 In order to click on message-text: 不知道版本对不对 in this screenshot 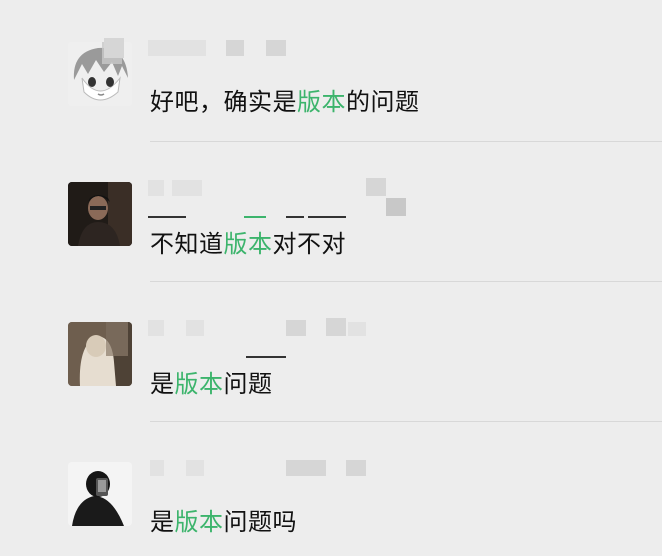, I will do `click(248, 241)`.